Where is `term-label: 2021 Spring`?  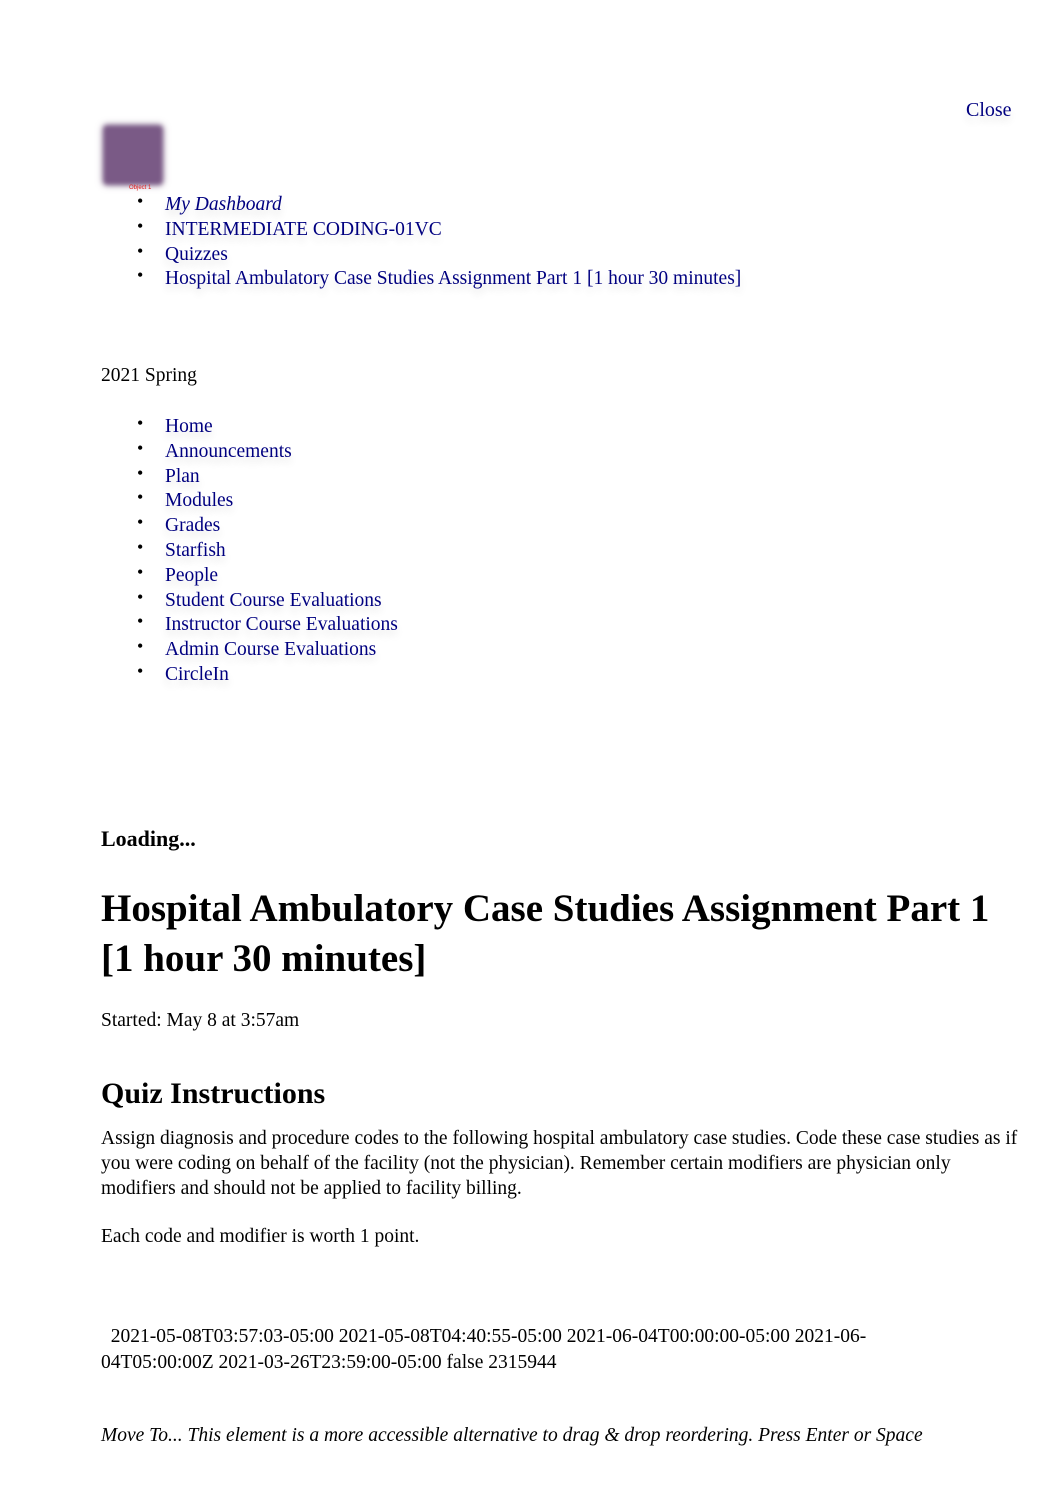
term-label: 2021 Spring is located at coordinates (149, 375).